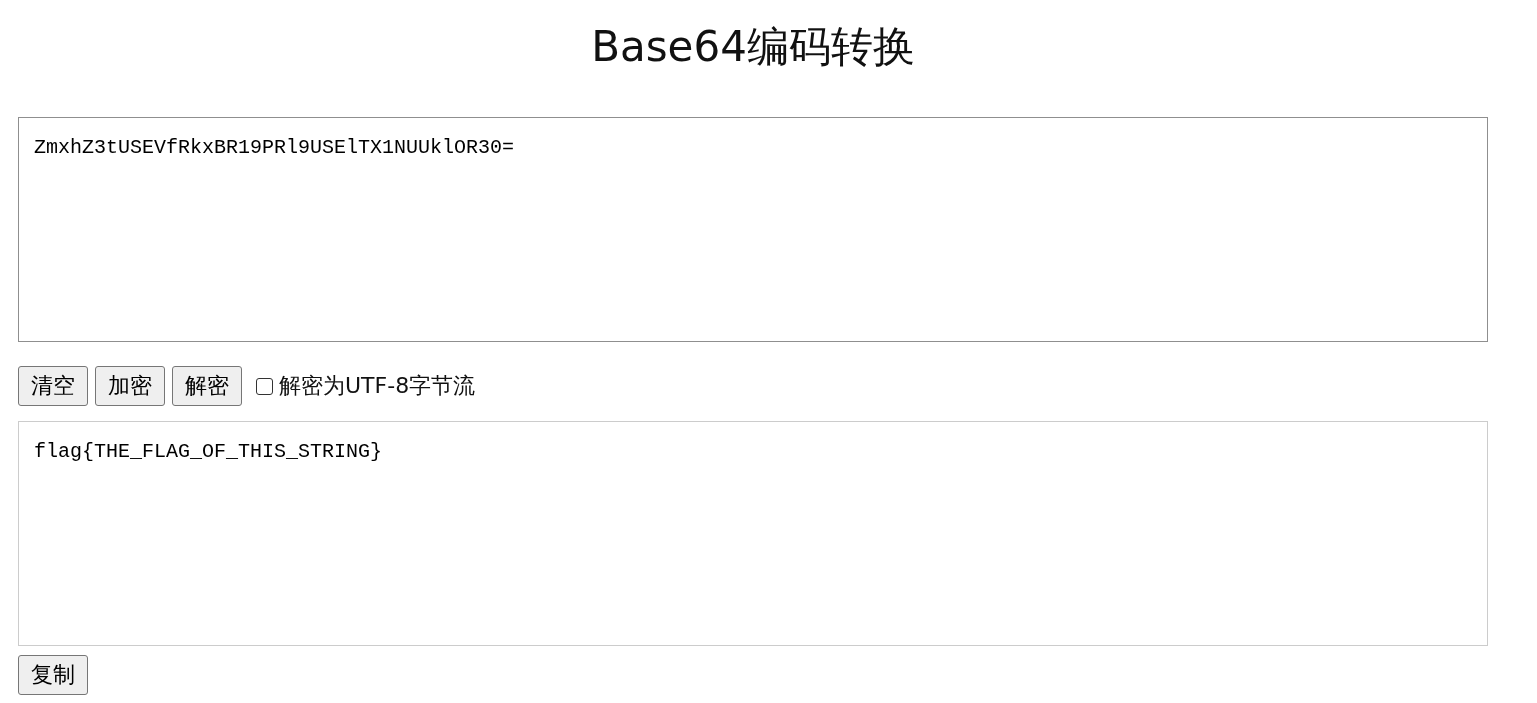 The height and width of the screenshot is (703, 1537). What do you see at coordinates (753, 47) in the screenshot?
I see `page-title: Base64编码转换` at bounding box center [753, 47].